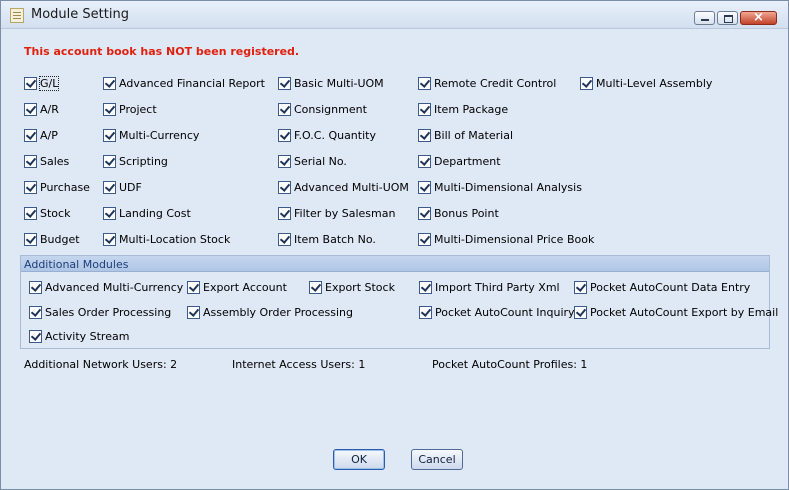 The width and height of the screenshot is (789, 490). Describe the element at coordinates (505, 312) in the screenshot. I see `addon-label: Pocket AutoCount Inquiry` at that location.